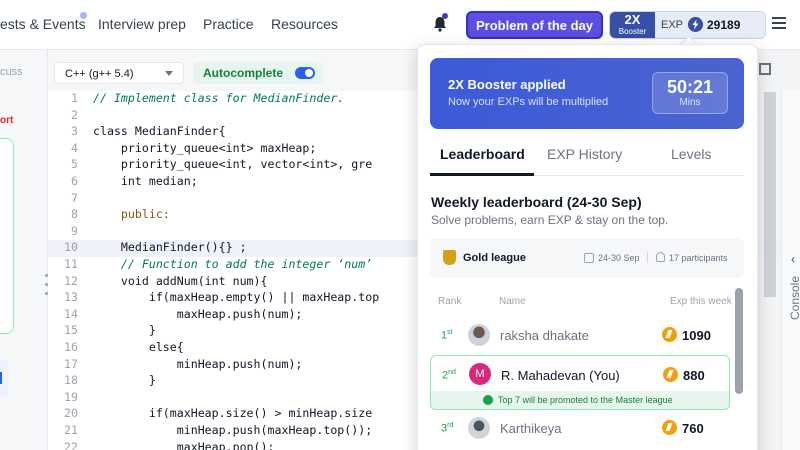  I want to click on league-info: Gold league 24-30 Sep 17 participants, so click(587, 258).